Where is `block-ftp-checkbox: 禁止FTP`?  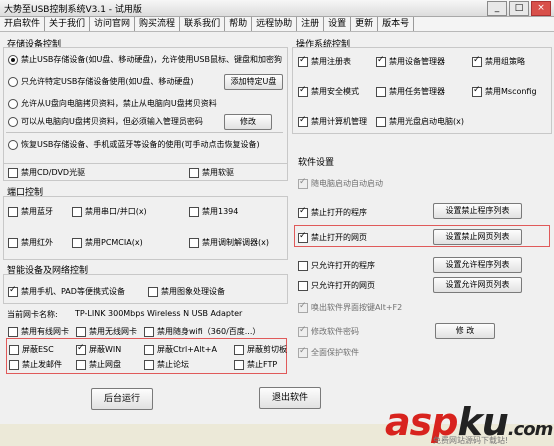
block-ftp-checkbox: 禁止FTP is located at coordinates (255, 364).